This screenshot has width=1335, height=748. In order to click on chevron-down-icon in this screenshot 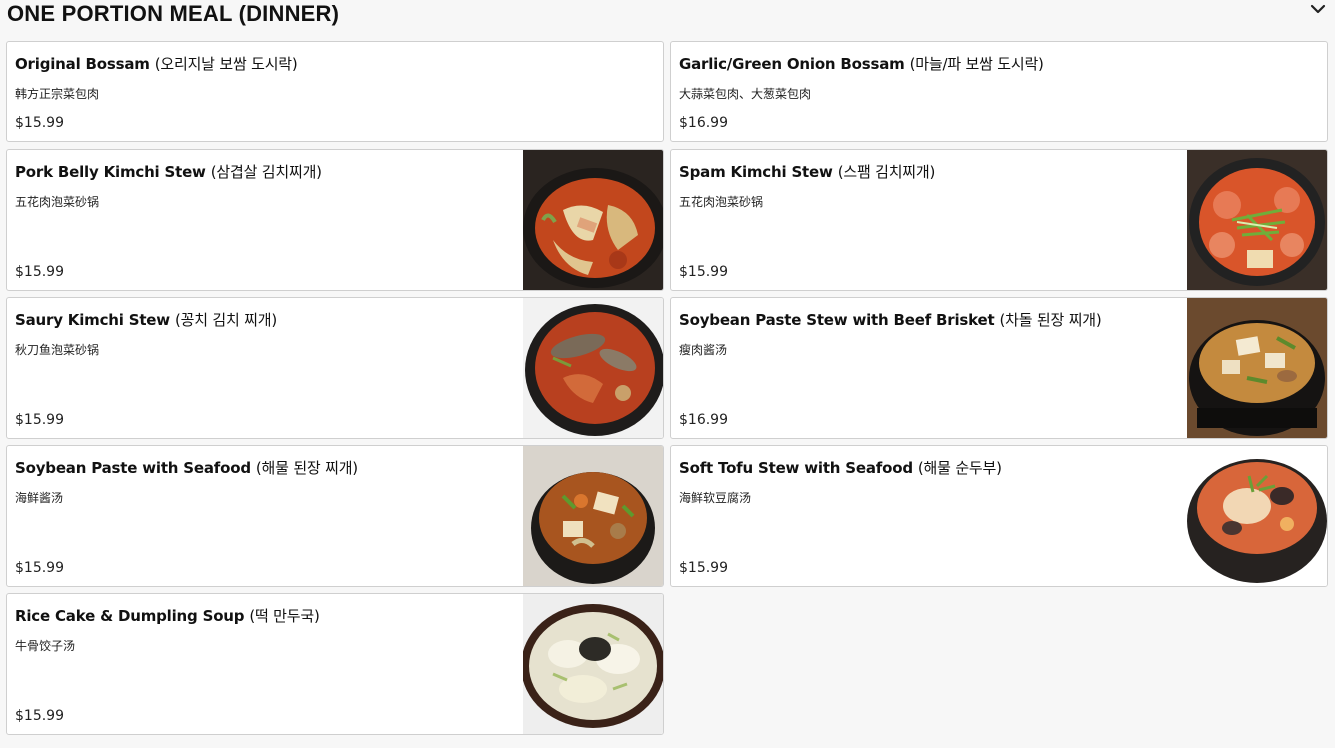, I will do `click(1318, 10)`.